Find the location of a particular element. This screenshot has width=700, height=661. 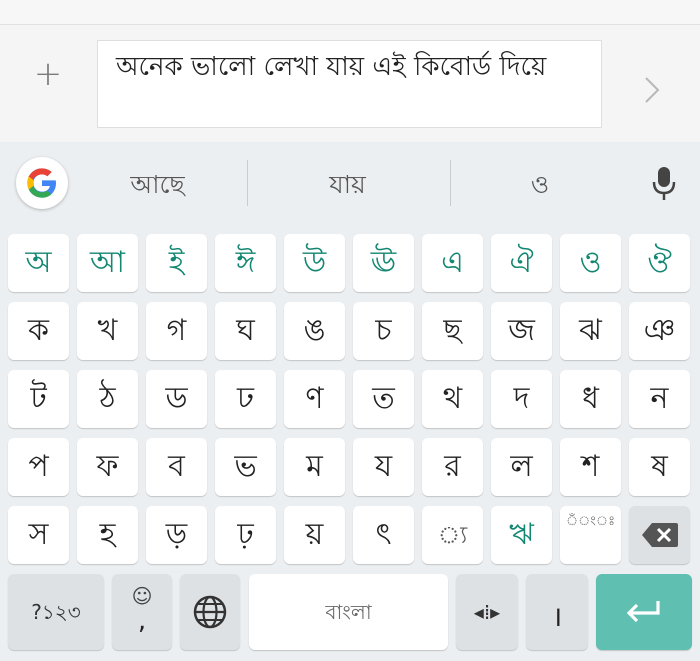

backspace-key is located at coordinates (659, 535).